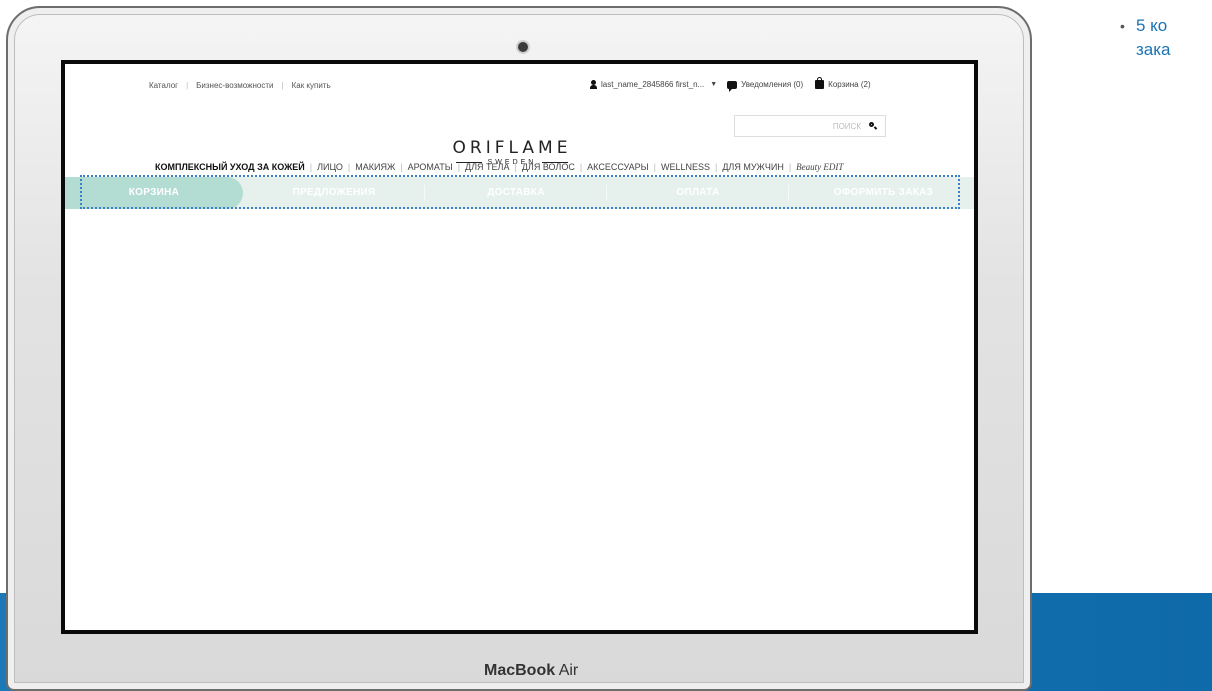 The height and width of the screenshot is (691, 1212). I want to click on cart-link: Корзина (2), so click(849, 84).